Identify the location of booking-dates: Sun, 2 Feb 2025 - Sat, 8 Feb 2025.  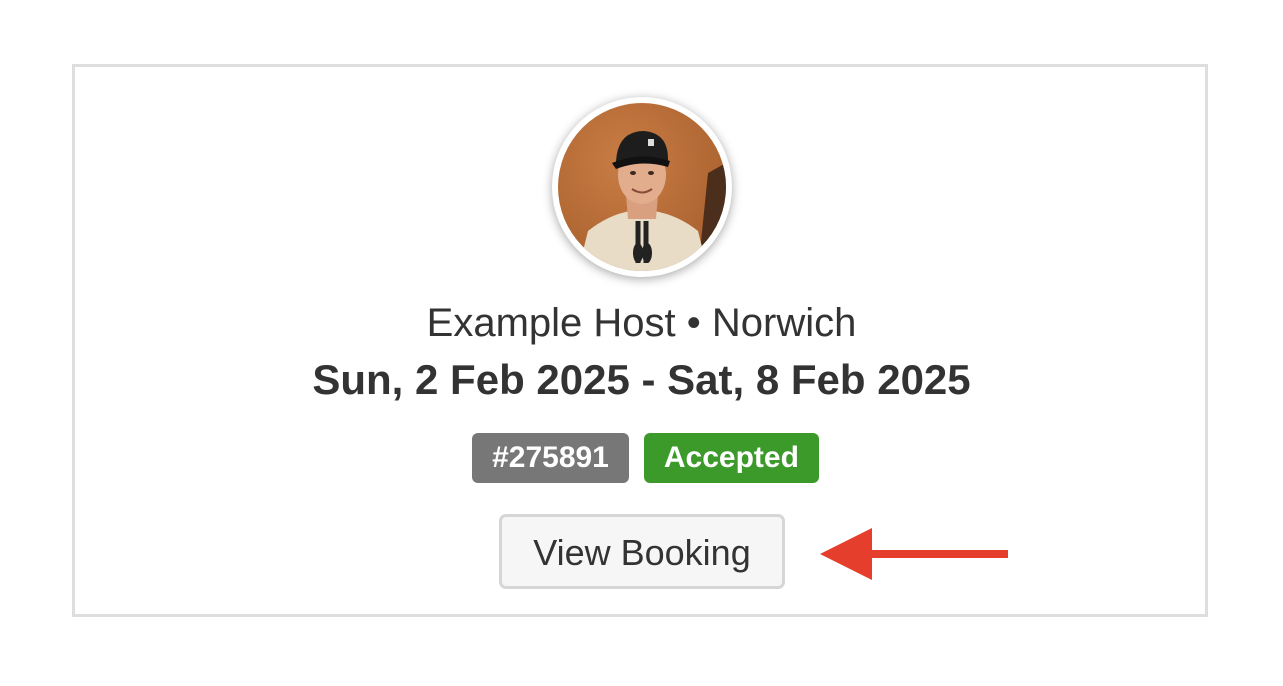
(641, 379).